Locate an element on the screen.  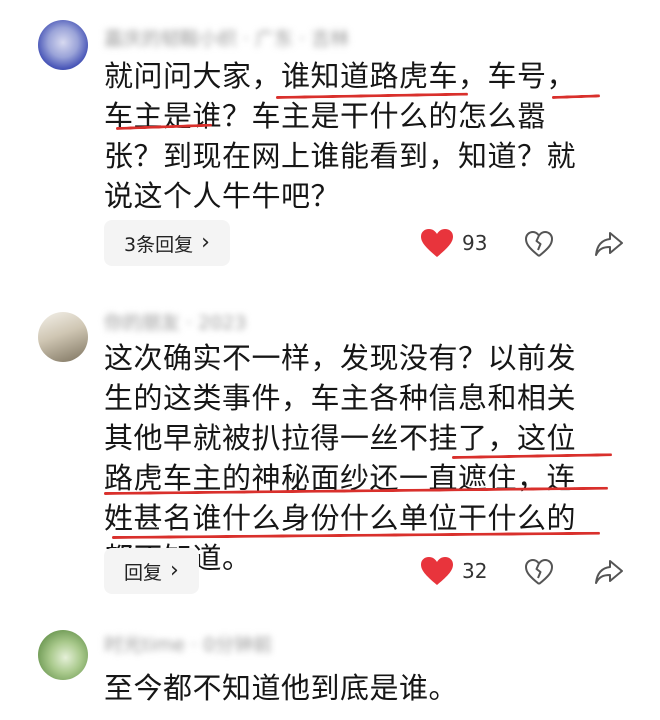
username: 你的朋友 · 2023 is located at coordinates (264, 320).